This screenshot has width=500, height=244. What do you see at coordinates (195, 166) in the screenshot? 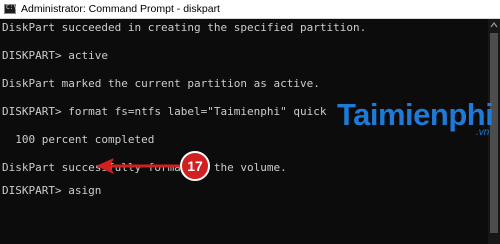
I see `step-number-badge: 17` at bounding box center [195, 166].